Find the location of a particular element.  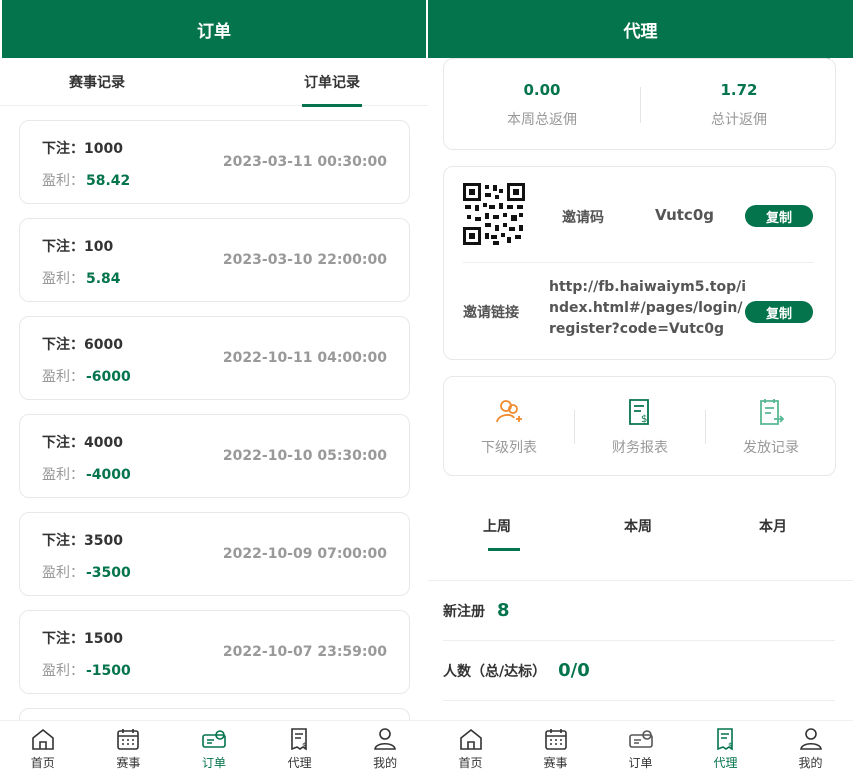

bet-amount: 下注：1000 is located at coordinates (82, 149).